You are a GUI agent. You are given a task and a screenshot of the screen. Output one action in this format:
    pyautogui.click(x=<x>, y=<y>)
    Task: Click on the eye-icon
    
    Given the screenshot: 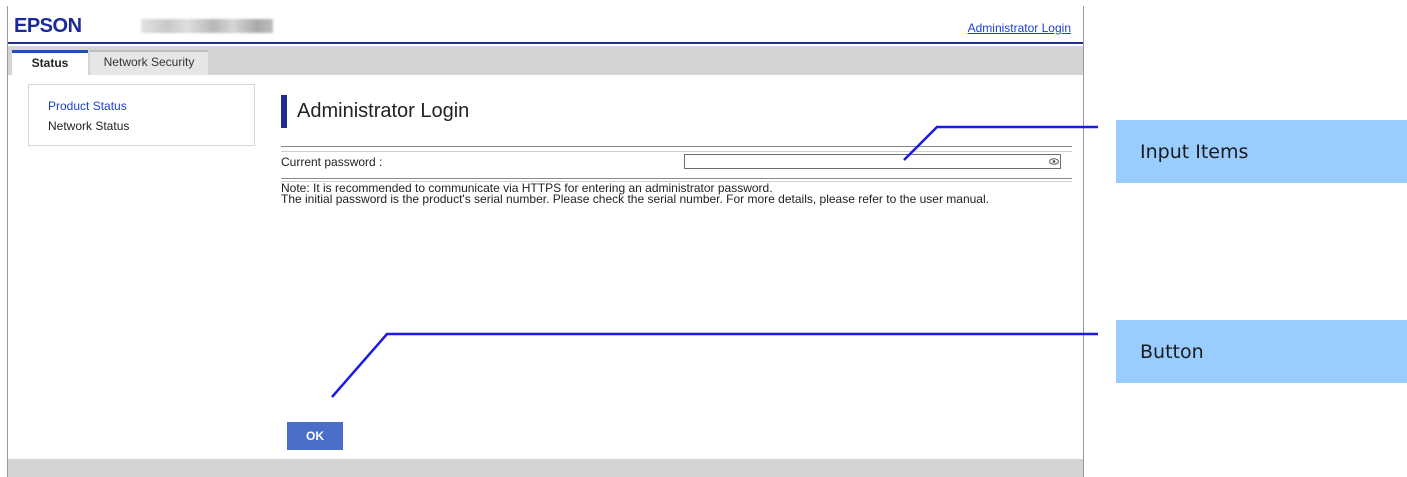 What is the action you would take?
    pyautogui.click(x=1054, y=161)
    